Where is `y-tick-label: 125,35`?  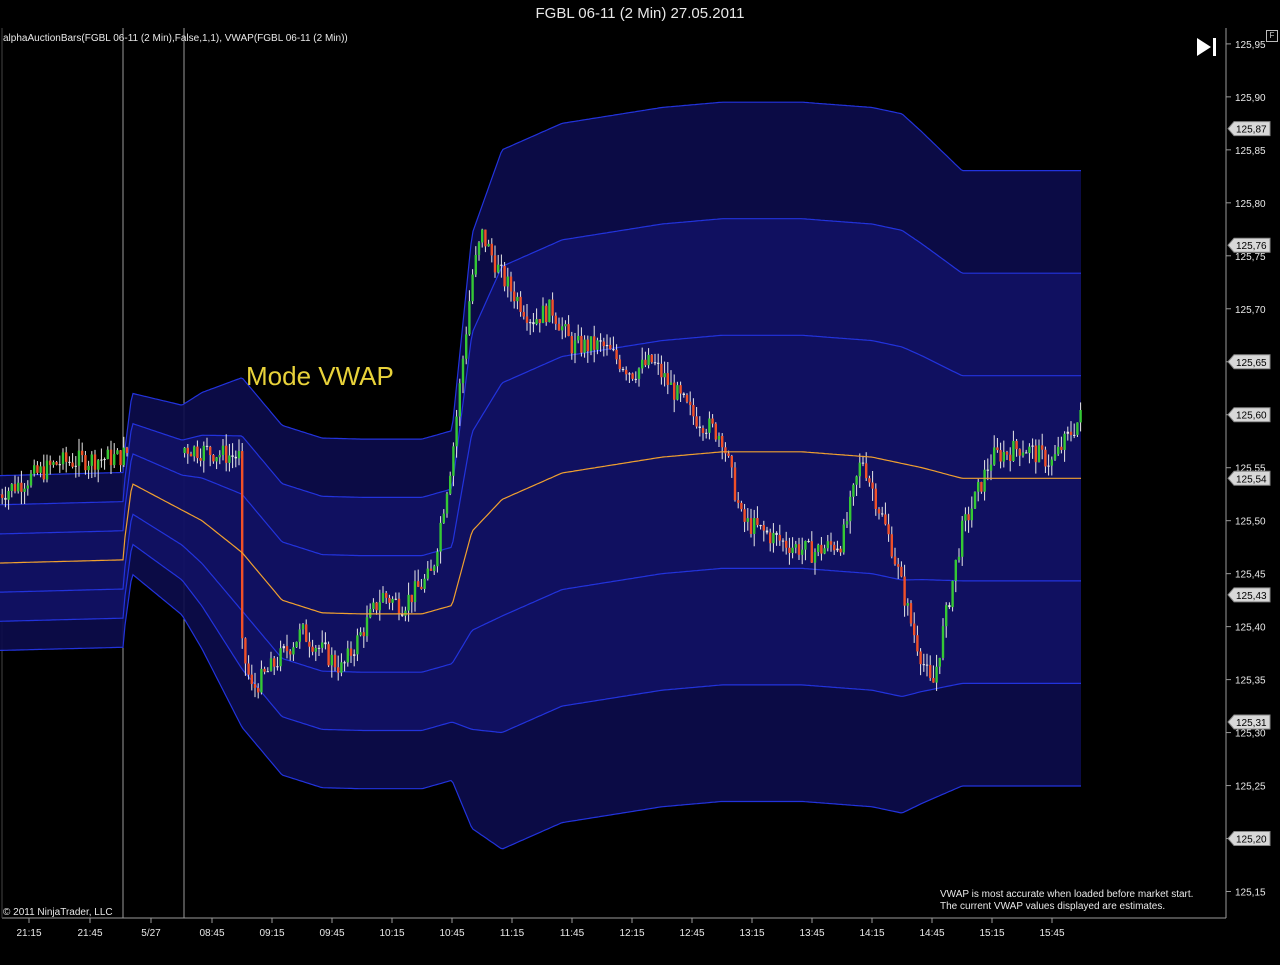
y-tick-label: 125,35 is located at coordinates (1250, 681).